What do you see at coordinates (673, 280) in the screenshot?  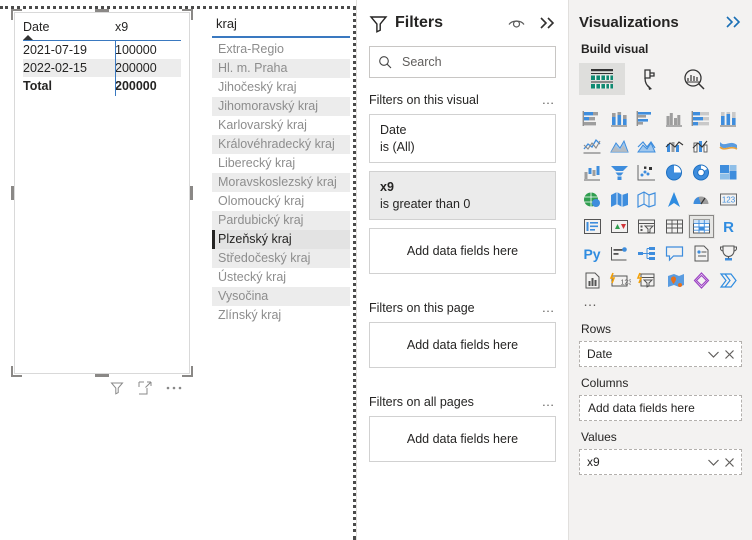 I see `arcgis-map-icon` at bounding box center [673, 280].